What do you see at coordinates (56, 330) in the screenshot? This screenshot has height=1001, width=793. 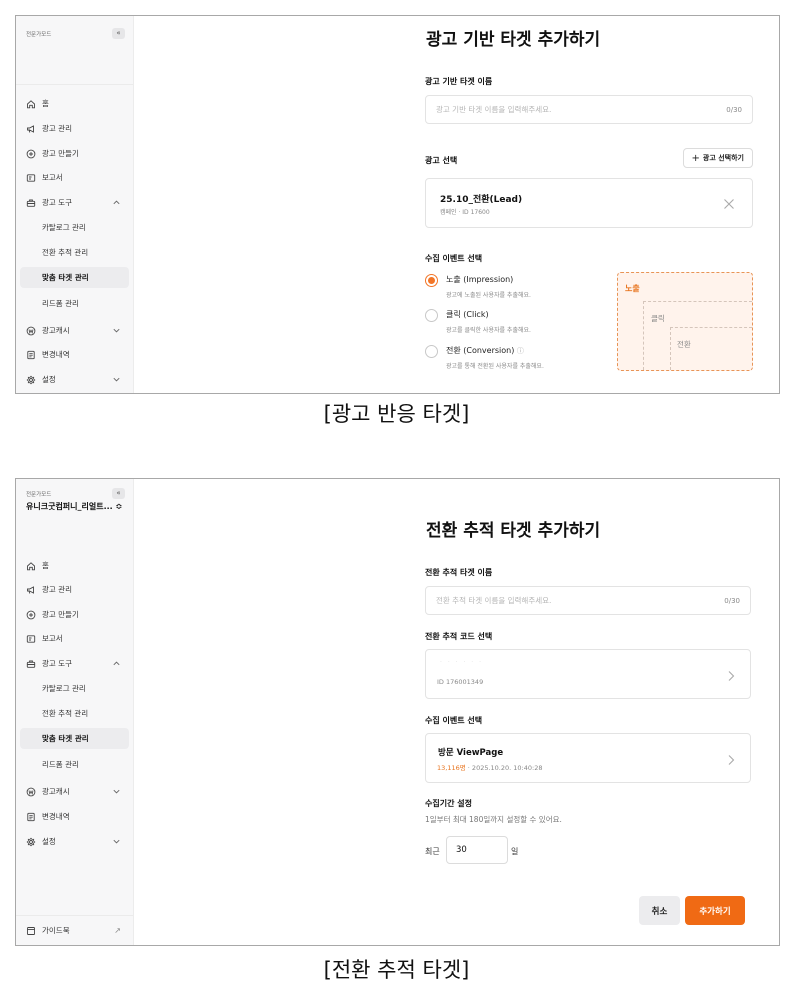 I see `sidebar-item-label: 광고캐시` at bounding box center [56, 330].